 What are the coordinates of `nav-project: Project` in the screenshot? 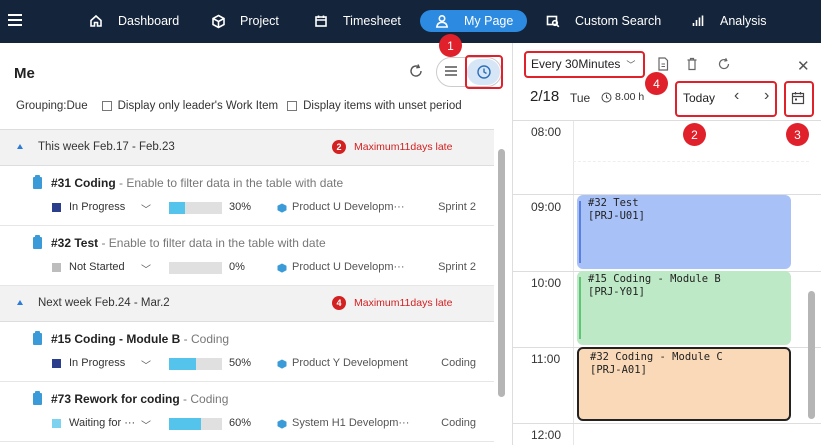 It's located at (244, 21).